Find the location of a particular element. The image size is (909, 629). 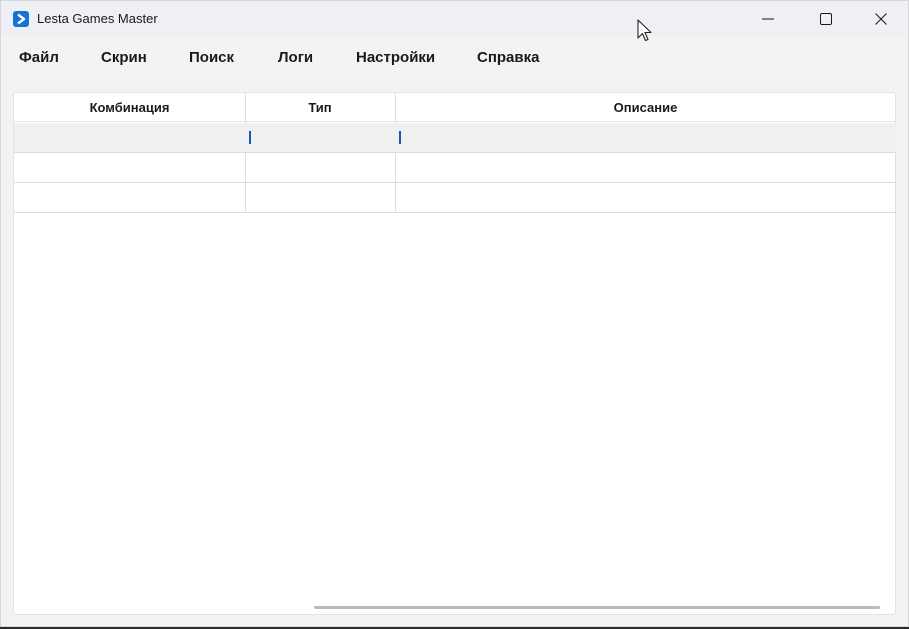

column-header-type: Тип is located at coordinates (320, 107).